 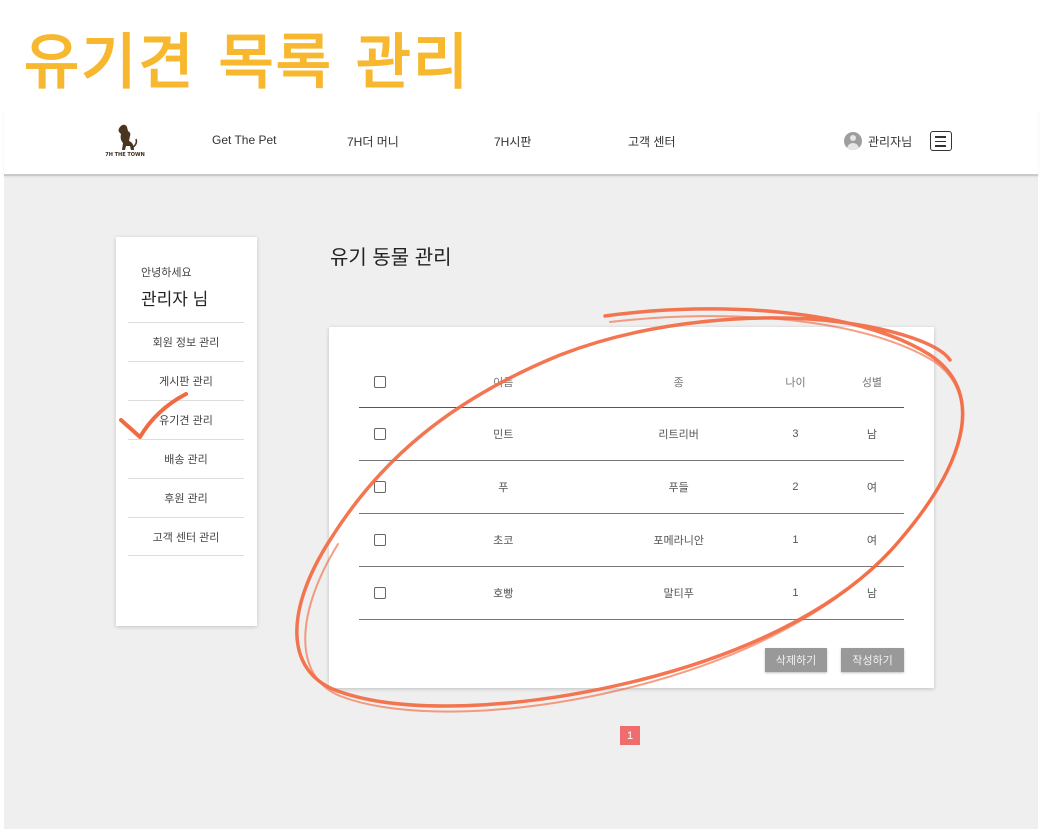 What do you see at coordinates (631, 540) in the screenshot?
I see `table-row: 초코 포메라니안 1 여` at bounding box center [631, 540].